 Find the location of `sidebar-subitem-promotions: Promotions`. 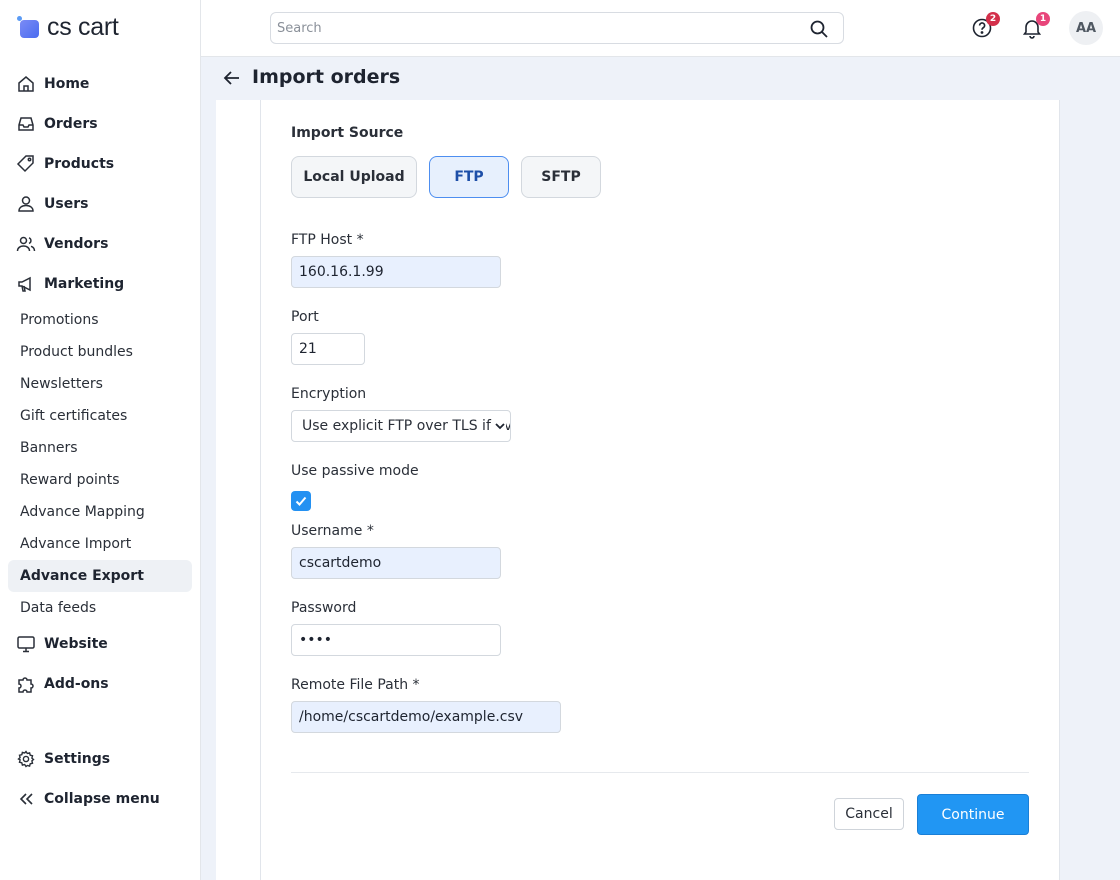

sidebar-subitem-promotions: Promotions is located at coordinates (100, 320).